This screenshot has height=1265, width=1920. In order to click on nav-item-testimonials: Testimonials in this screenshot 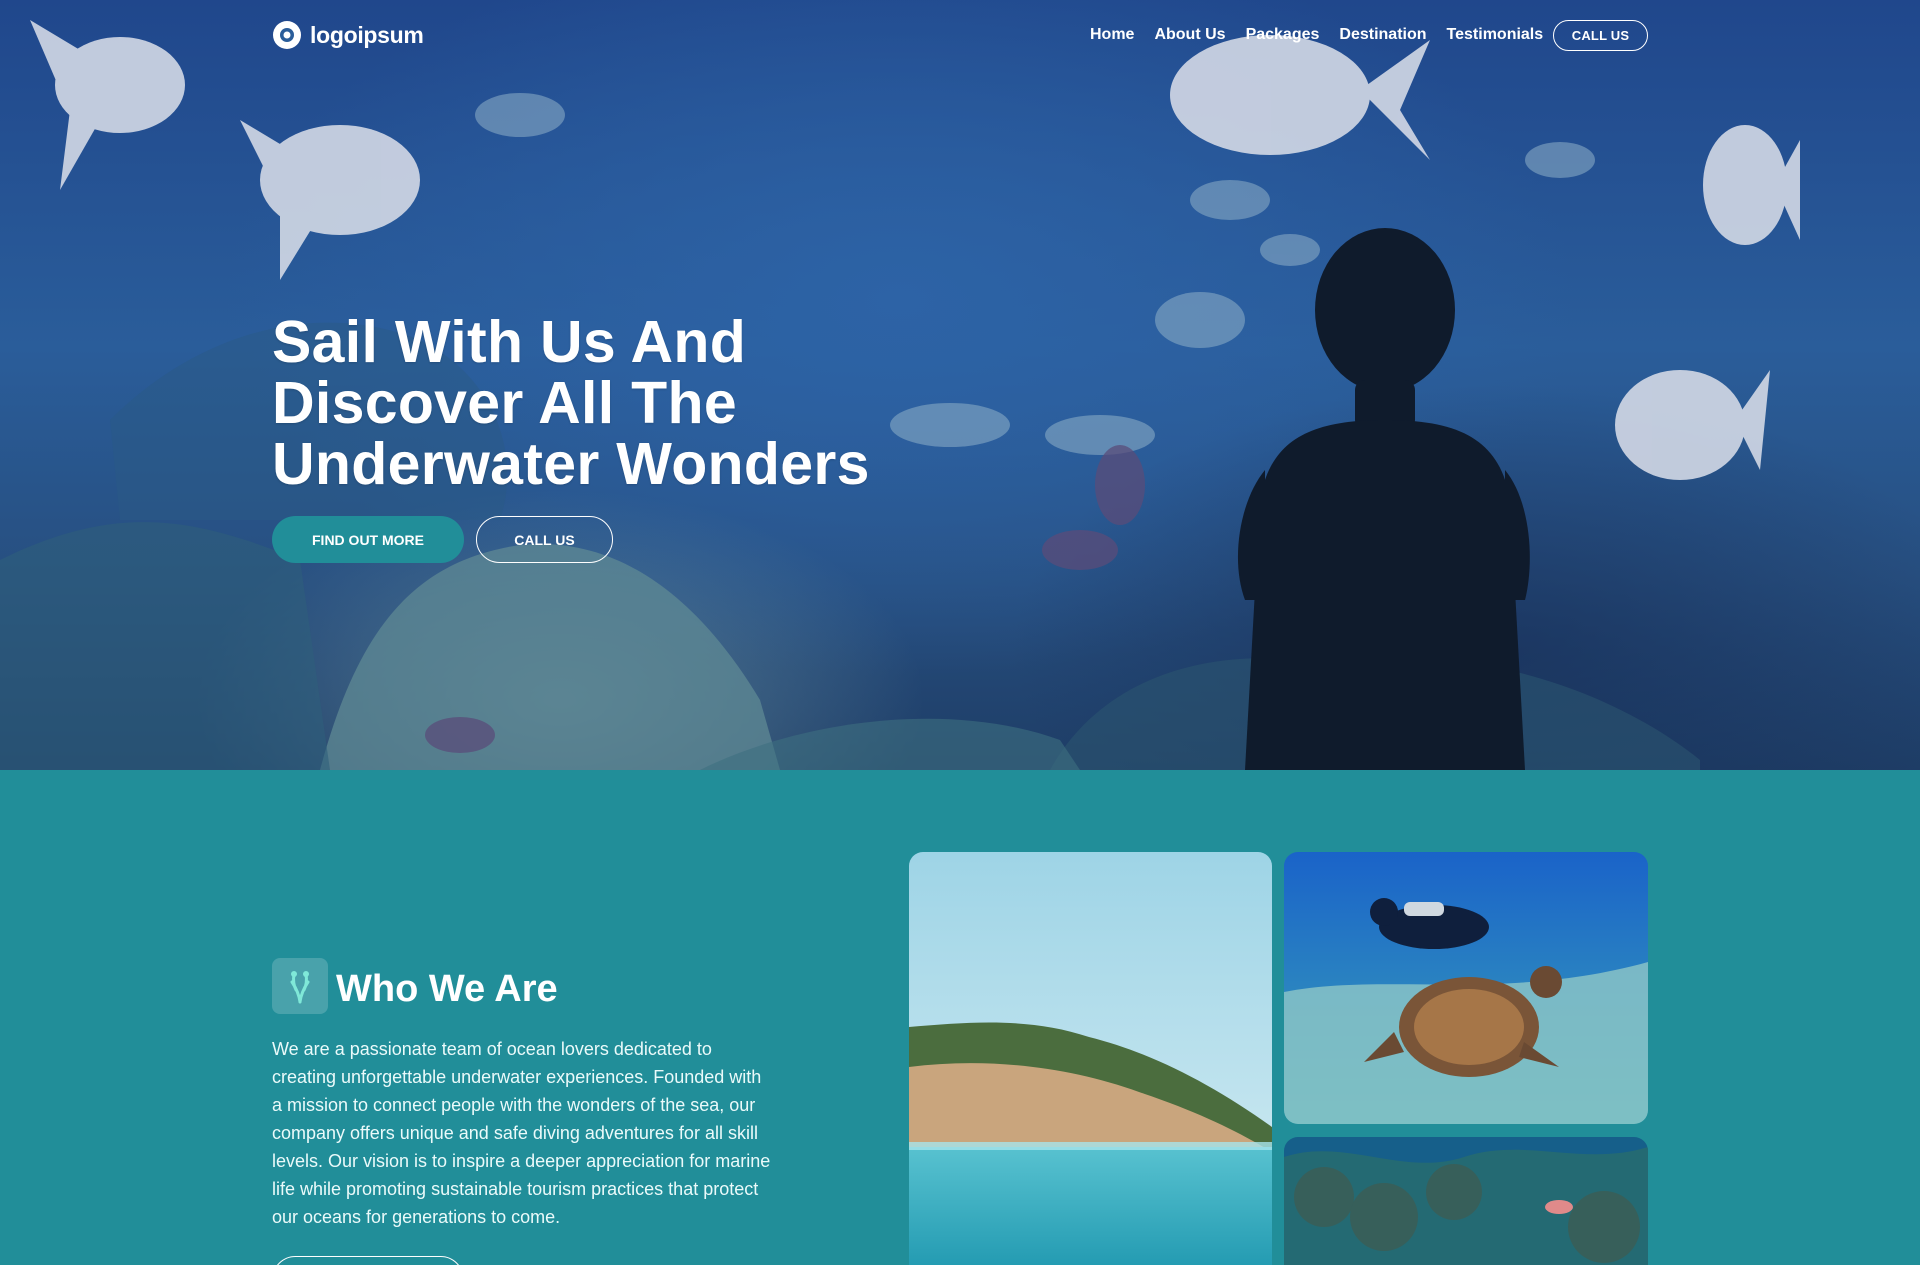, I will do `click(1495, 35)`.